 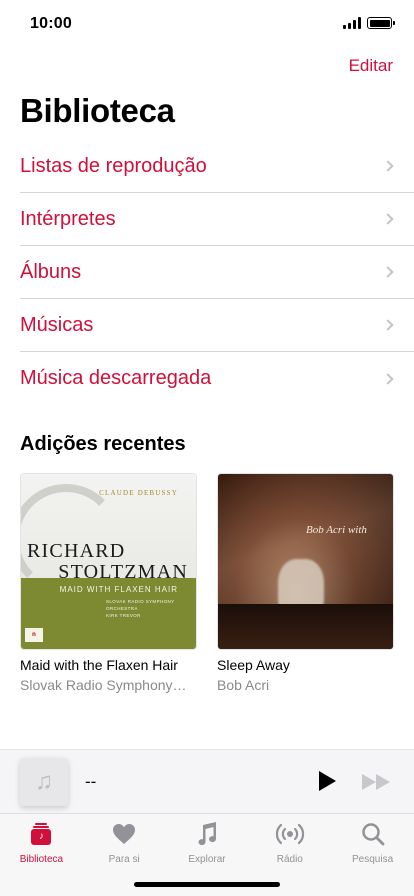 I want to click on album-cover: Bob Acri with, so click(x=305, y=561).